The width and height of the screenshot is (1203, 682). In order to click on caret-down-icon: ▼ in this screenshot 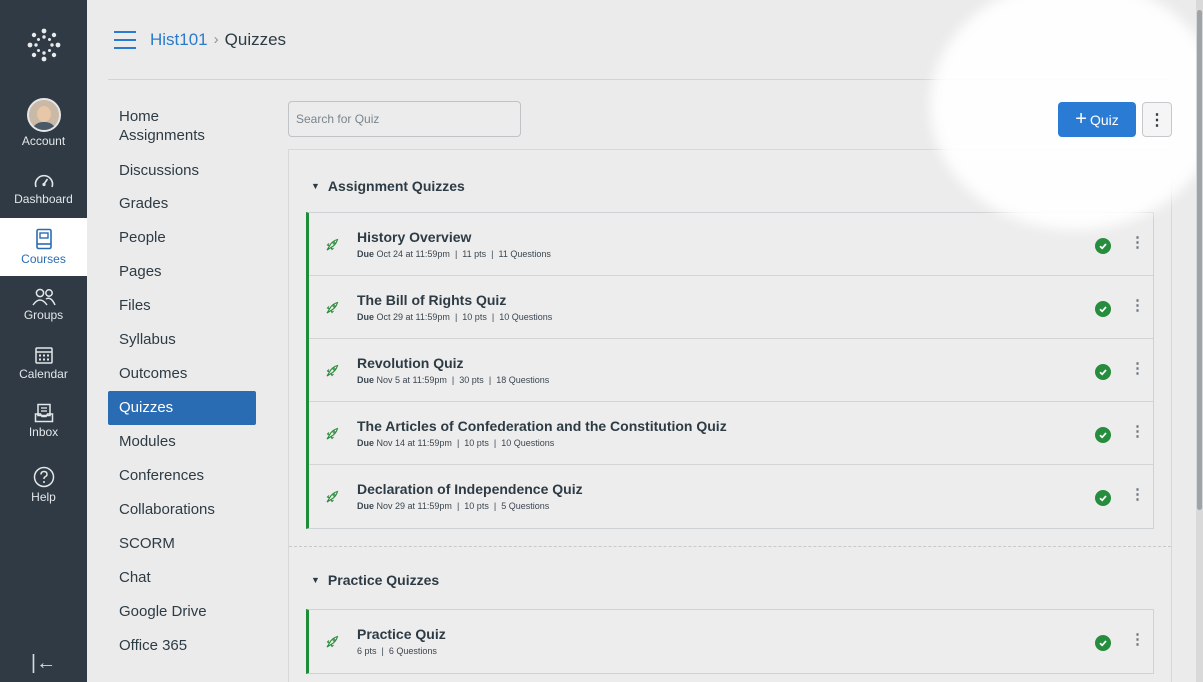, I will do `click(315, 580)`.